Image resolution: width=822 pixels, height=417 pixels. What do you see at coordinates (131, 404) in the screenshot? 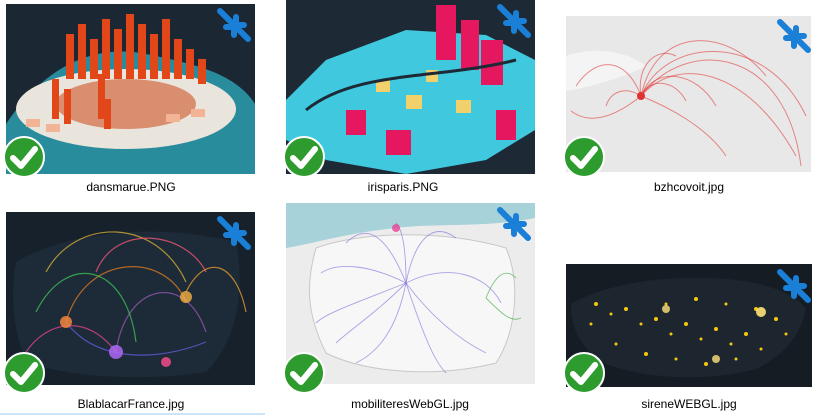
I see `file-name: BlablacarFrance.jpg` at bounding box center [131, 404].